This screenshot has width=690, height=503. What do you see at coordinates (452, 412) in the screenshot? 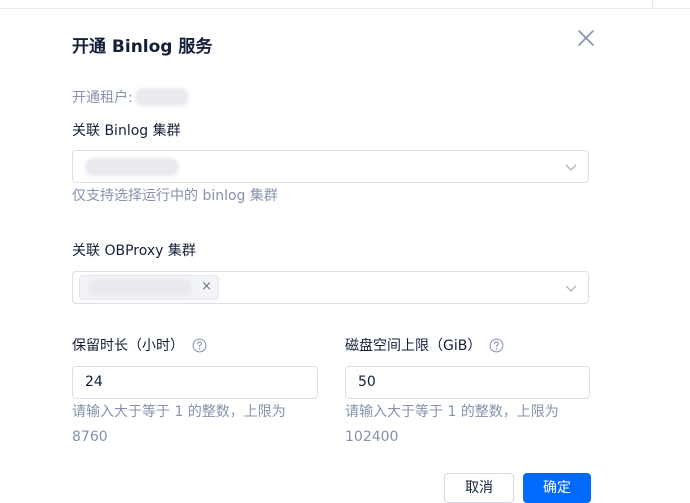
I see `disk-limit-help-line1: 请输入大于等于 1 的整数，上限为` at bounding box center [452, 412].